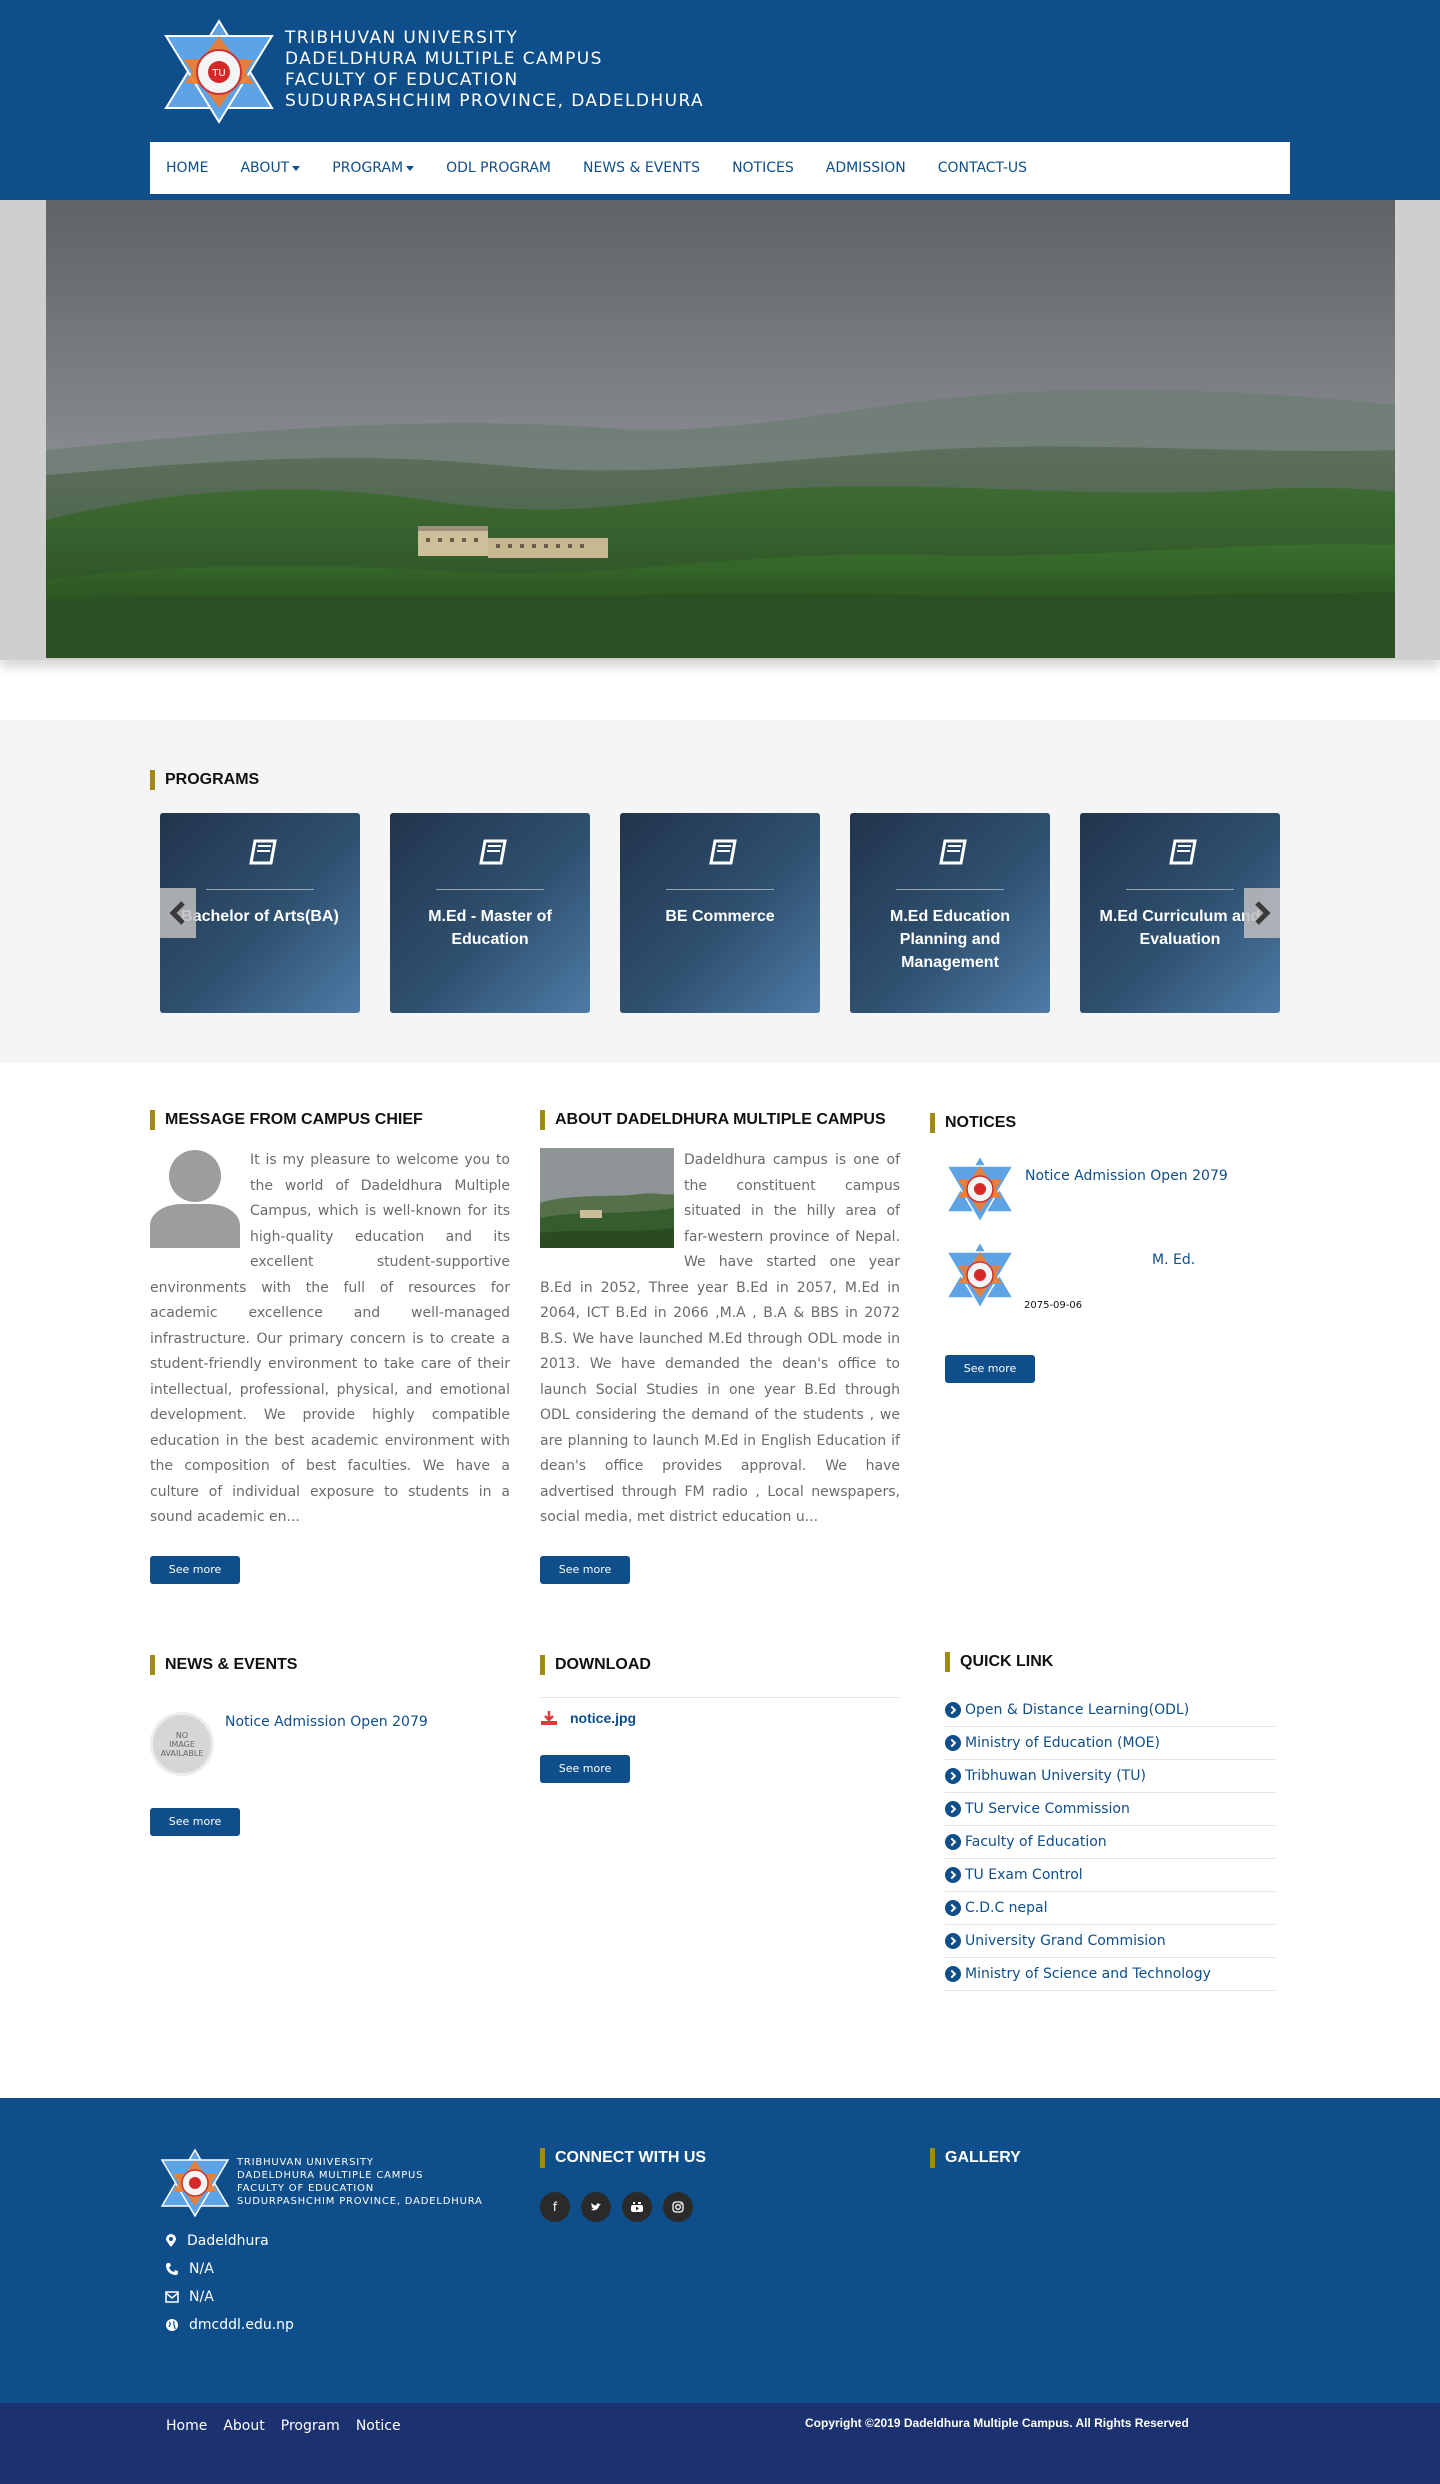 The image size is (1440, 2484). I want to click on caret-down-icon, so click(296, 168).